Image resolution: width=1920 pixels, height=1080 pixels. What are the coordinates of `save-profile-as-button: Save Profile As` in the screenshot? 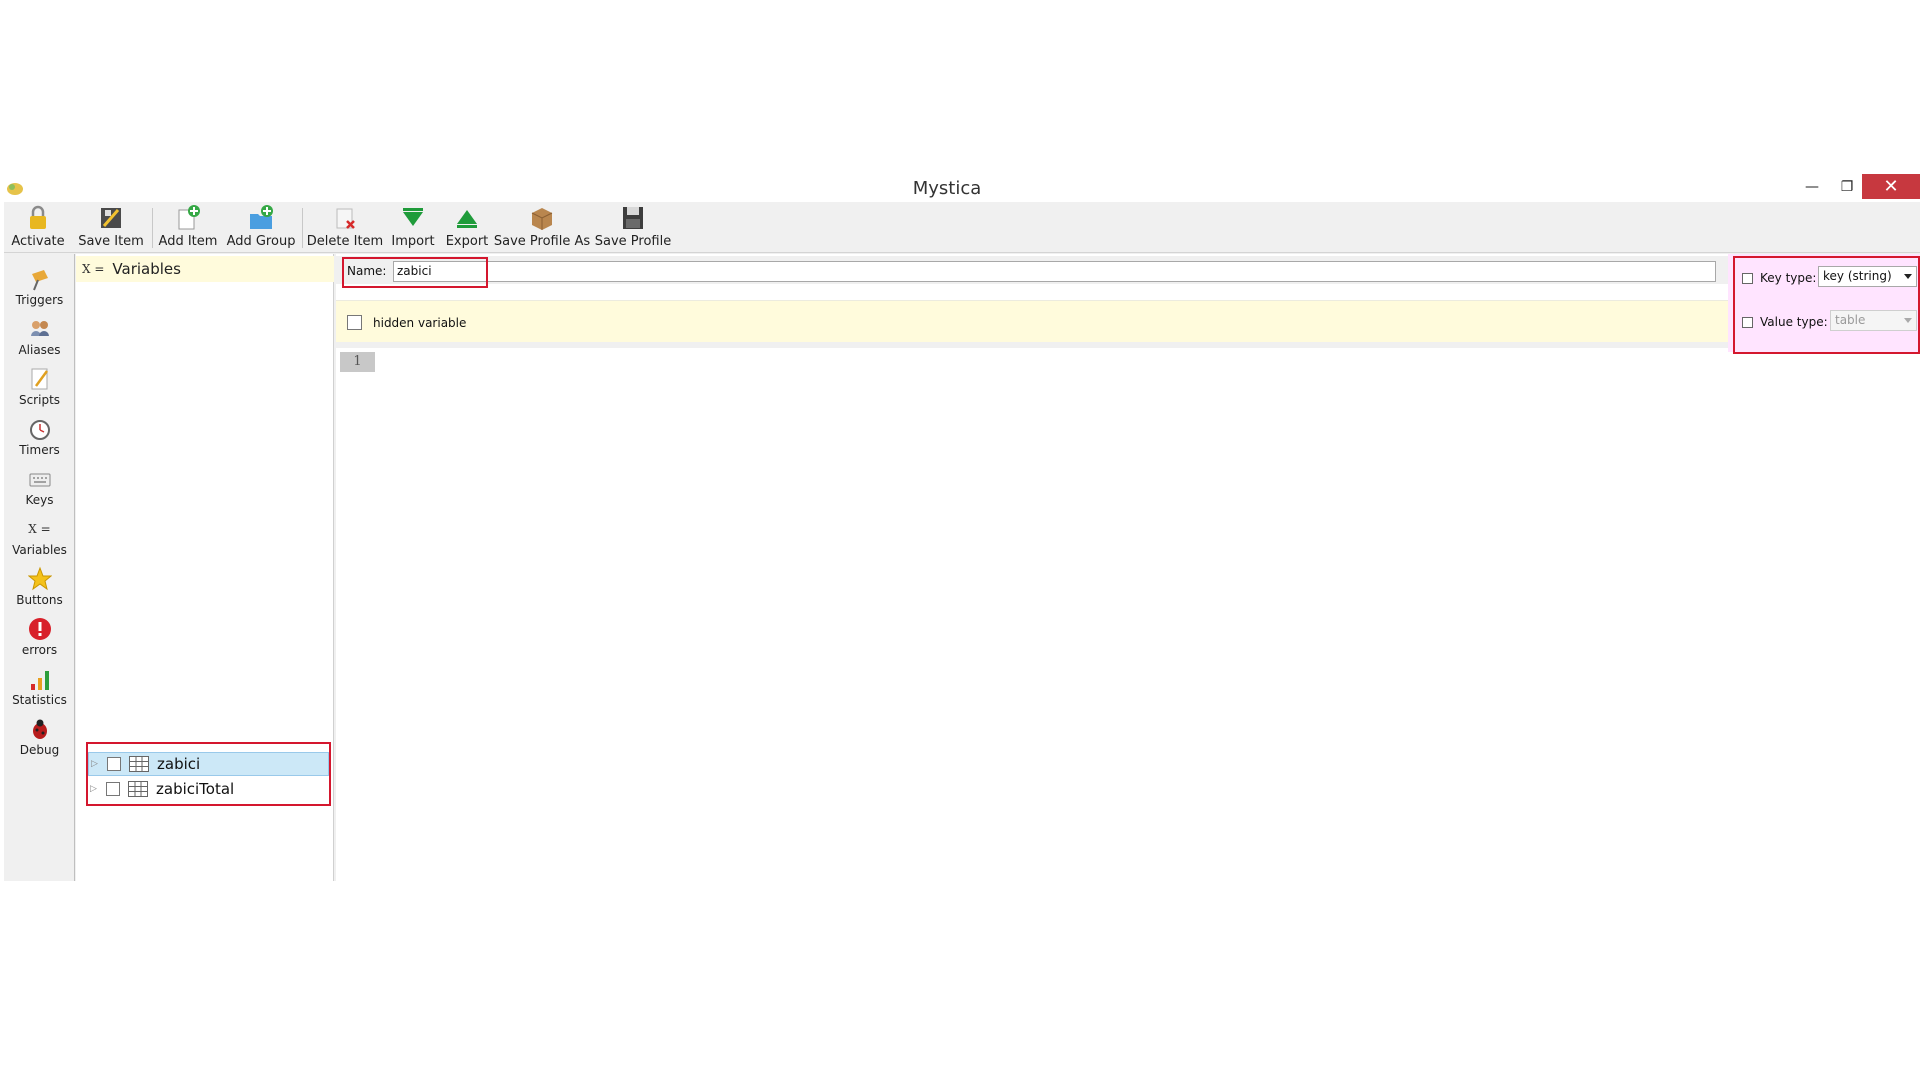 It's located at (542, 228).